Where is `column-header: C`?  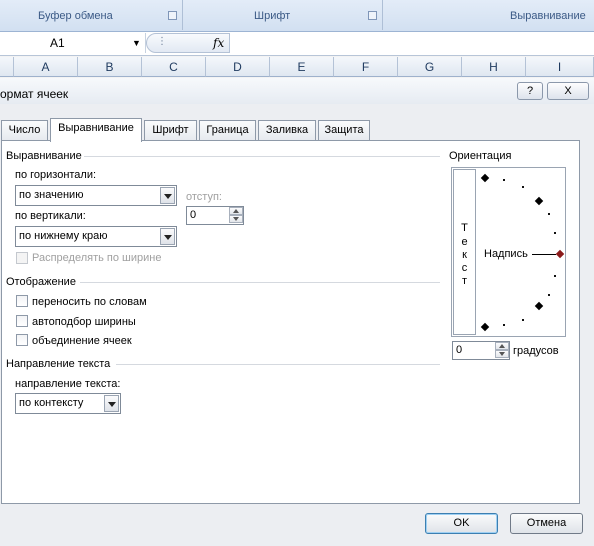
column-header: C is located at coordinates (174, 67).